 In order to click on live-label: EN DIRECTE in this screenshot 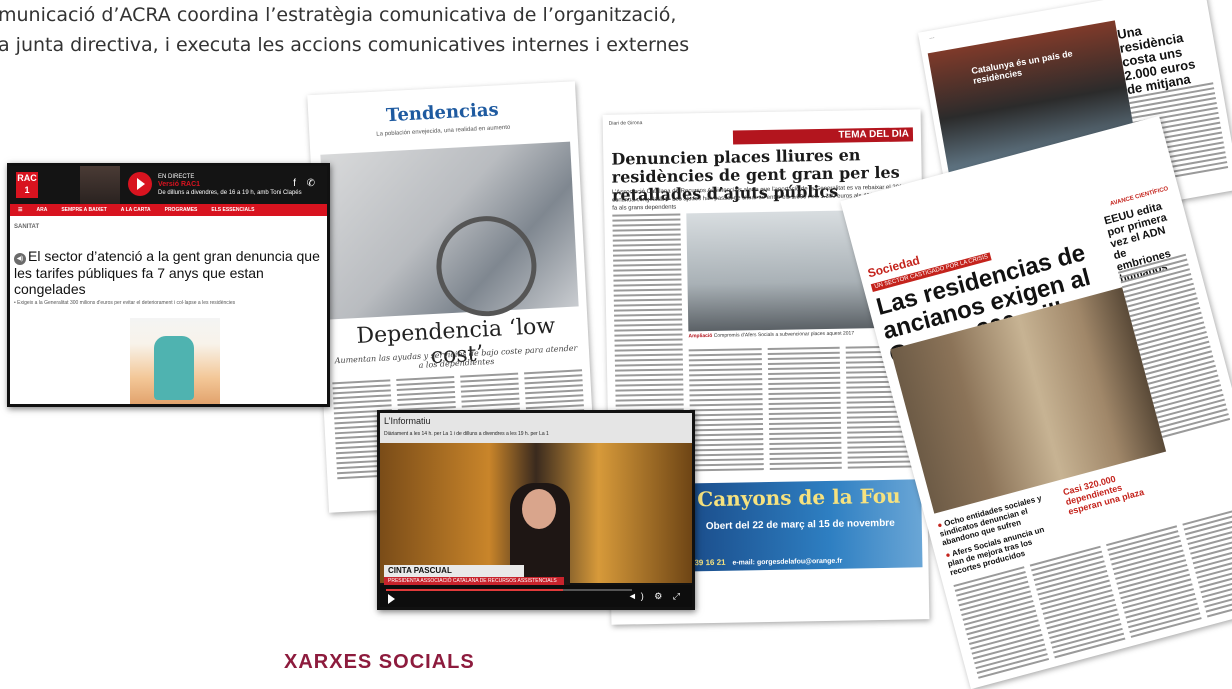, I will do `click(176, 177)`.